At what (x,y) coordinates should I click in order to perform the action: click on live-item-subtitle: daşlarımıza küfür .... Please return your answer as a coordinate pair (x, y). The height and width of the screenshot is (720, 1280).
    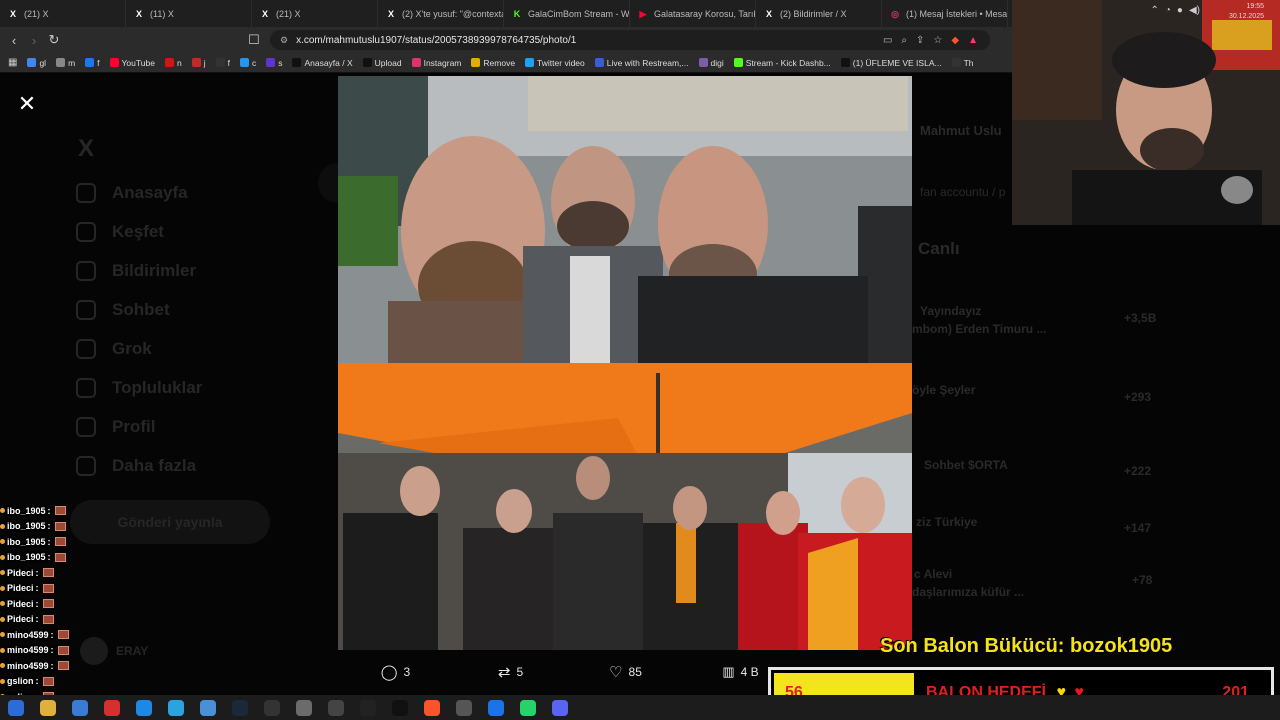
    Looking at the image, I should click on (968, 592).